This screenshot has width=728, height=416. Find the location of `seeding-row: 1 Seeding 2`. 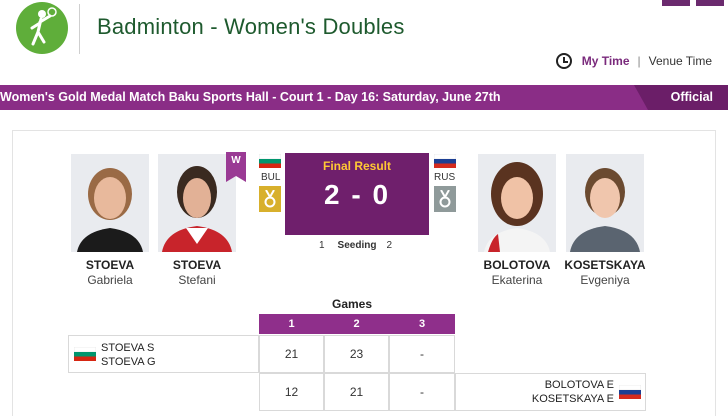

seeding-row: 1 Seeding 2 is located at coordinates (357, 247).